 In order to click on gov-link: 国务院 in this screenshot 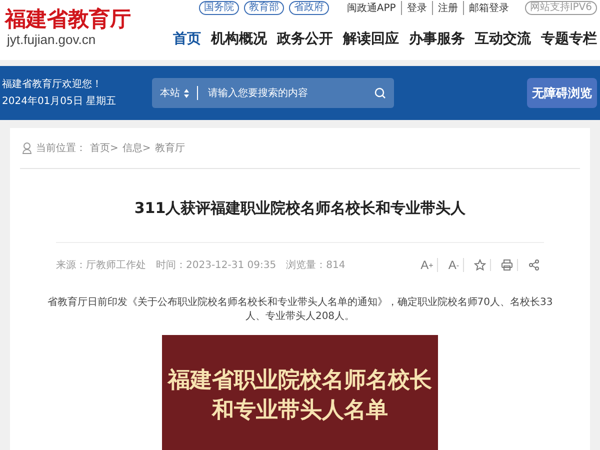, I will do `click(218, 8)`.